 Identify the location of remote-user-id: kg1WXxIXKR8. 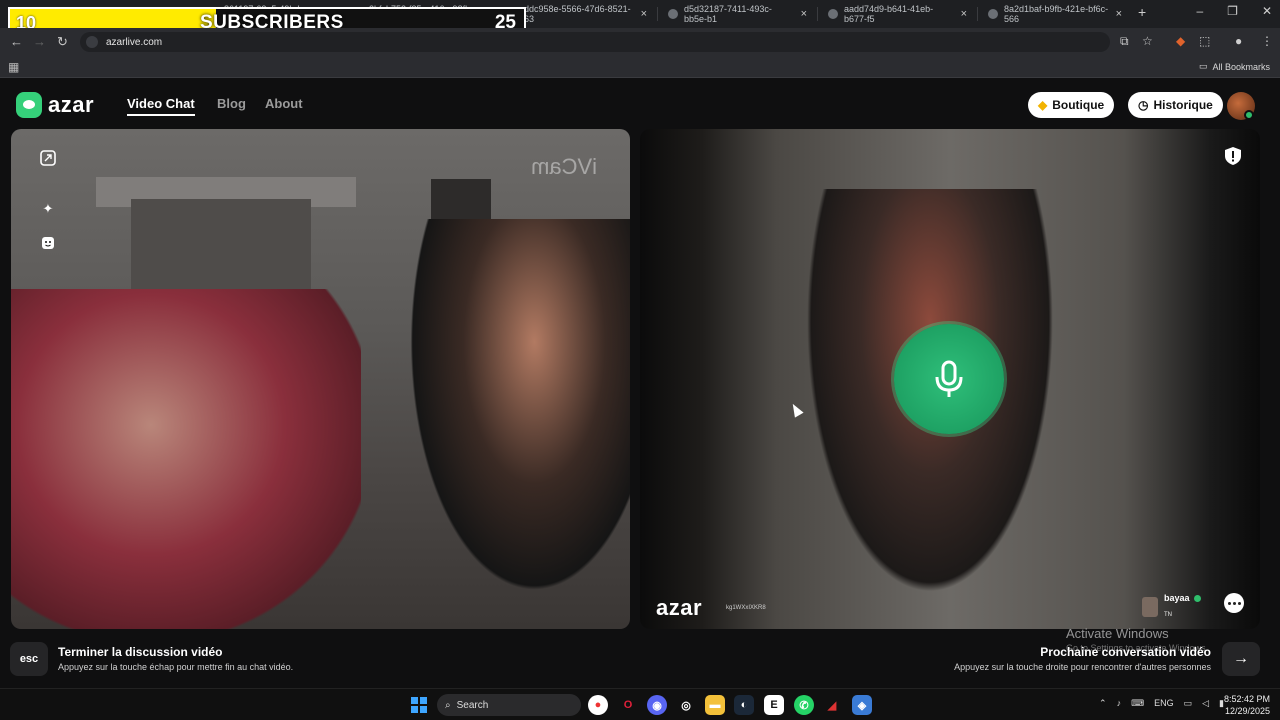
(746, 608).